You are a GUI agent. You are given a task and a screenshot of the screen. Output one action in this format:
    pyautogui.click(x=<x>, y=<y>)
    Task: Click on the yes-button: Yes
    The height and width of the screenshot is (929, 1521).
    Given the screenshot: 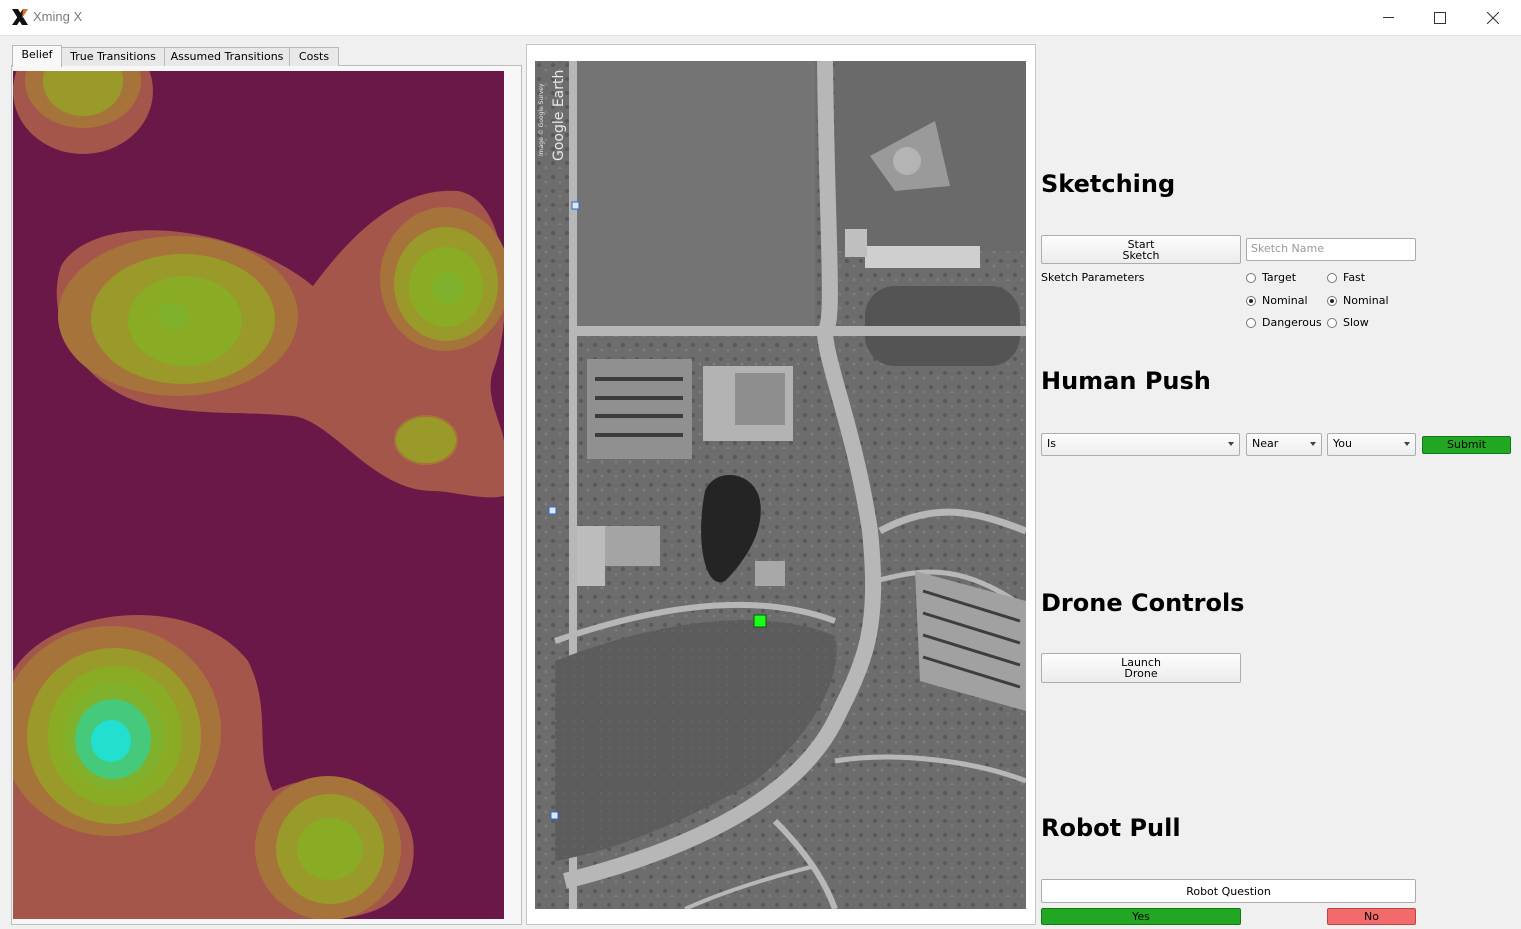 What is the action you would take?
    pyautogui.click(x=1141, y=916)
    